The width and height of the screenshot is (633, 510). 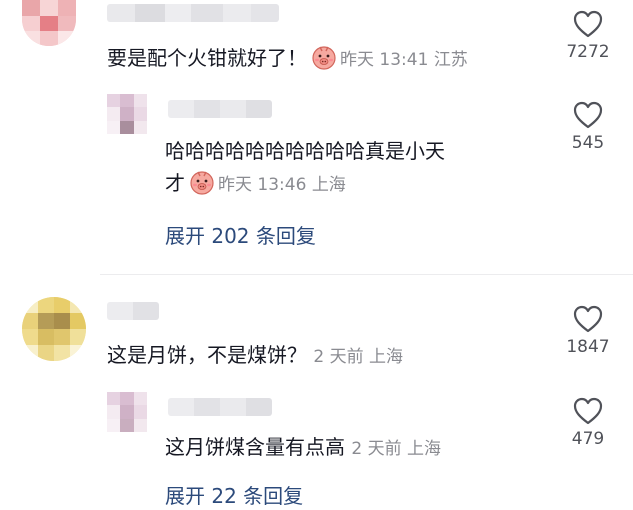 I want to click on comment-body: 这是月饼，不是煤饼？, so click(x=207, y=355).